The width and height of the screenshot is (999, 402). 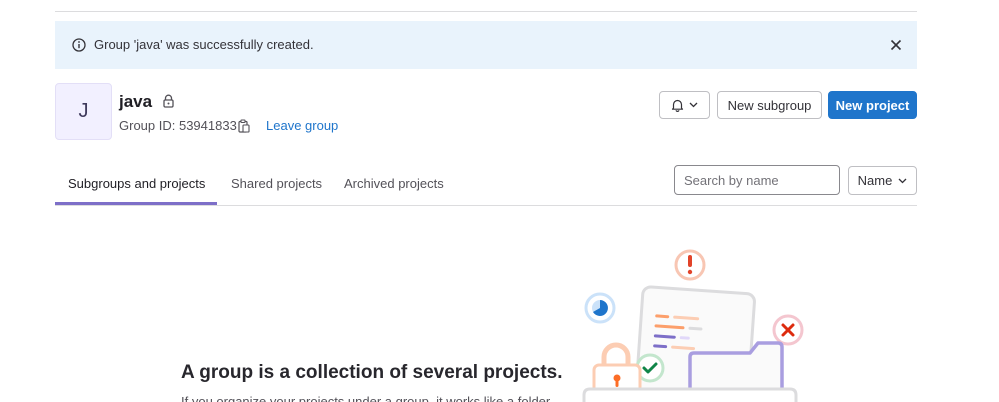 I want to click on sort-dropdown: Name, so click(x=882, y=180).